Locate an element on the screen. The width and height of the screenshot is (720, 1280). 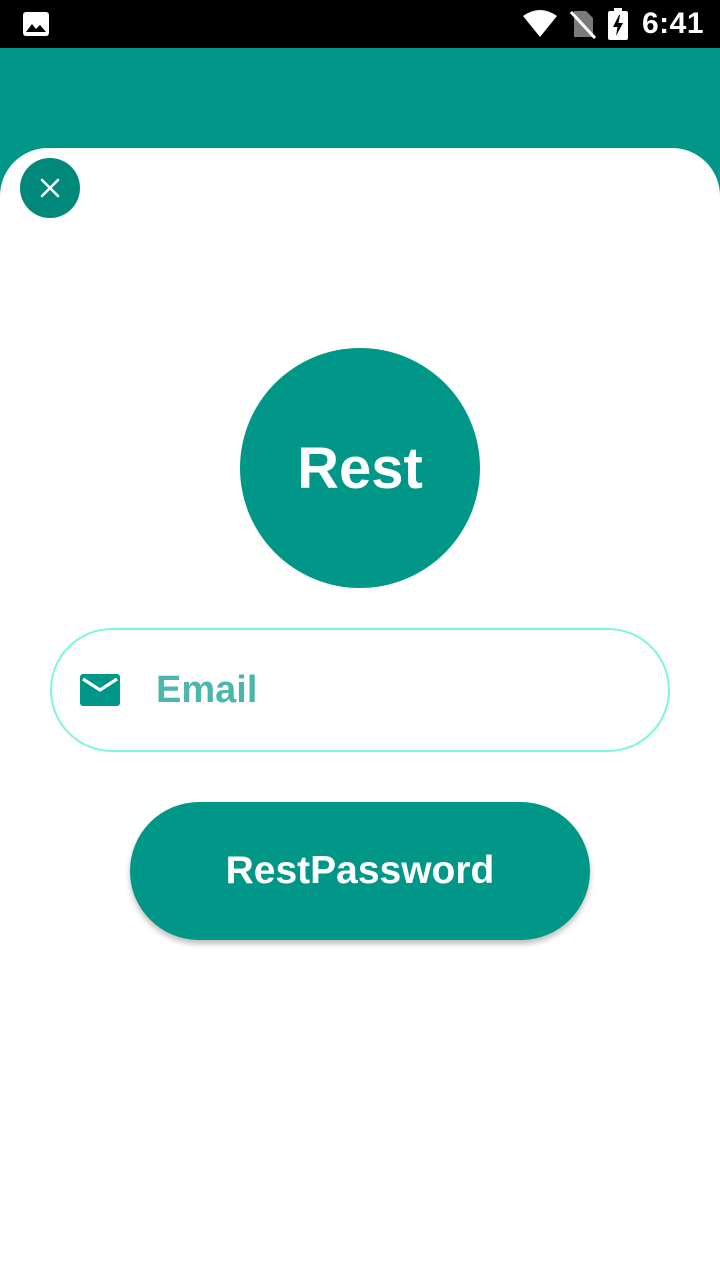
close-icon is located at coordinates (50, 188).